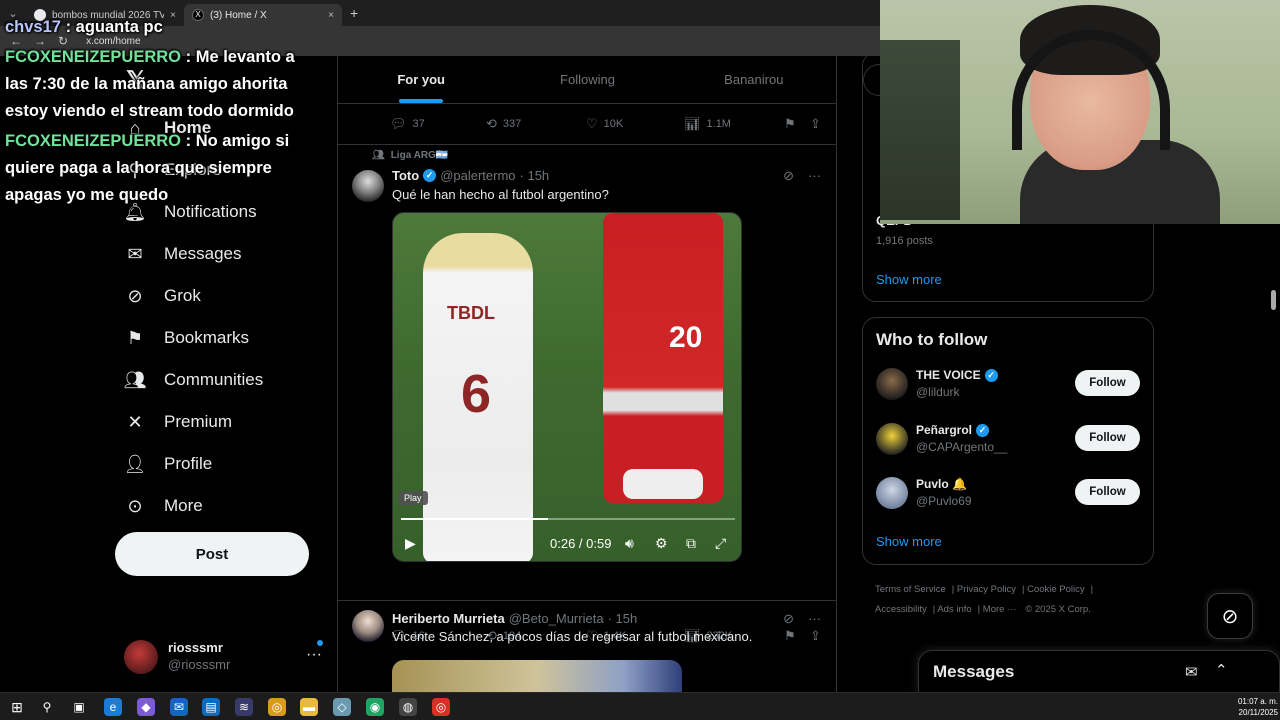 The width and height of the screenshot is (1280, 720). Describe the element at coordinates (901, 609) in the screenshot. I see `footer-link: Accessibility` at that location.